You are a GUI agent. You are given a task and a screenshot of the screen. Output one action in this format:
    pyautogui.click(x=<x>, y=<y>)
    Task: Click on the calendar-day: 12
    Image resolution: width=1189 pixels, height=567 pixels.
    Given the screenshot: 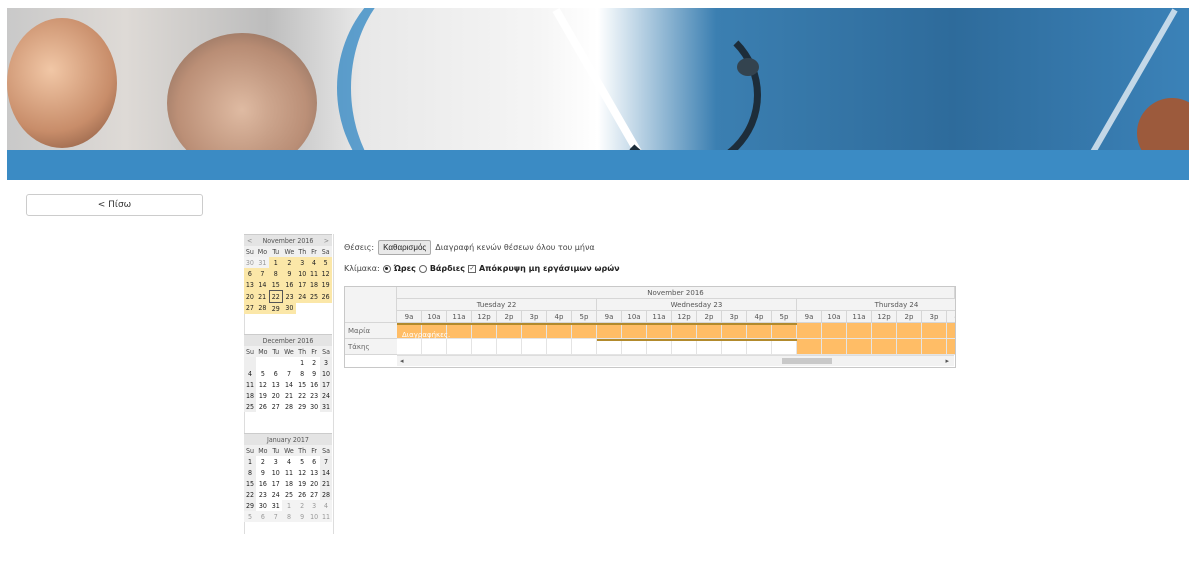 What is the action you would take?
    pyautogui.click(x=263, y=384)
    